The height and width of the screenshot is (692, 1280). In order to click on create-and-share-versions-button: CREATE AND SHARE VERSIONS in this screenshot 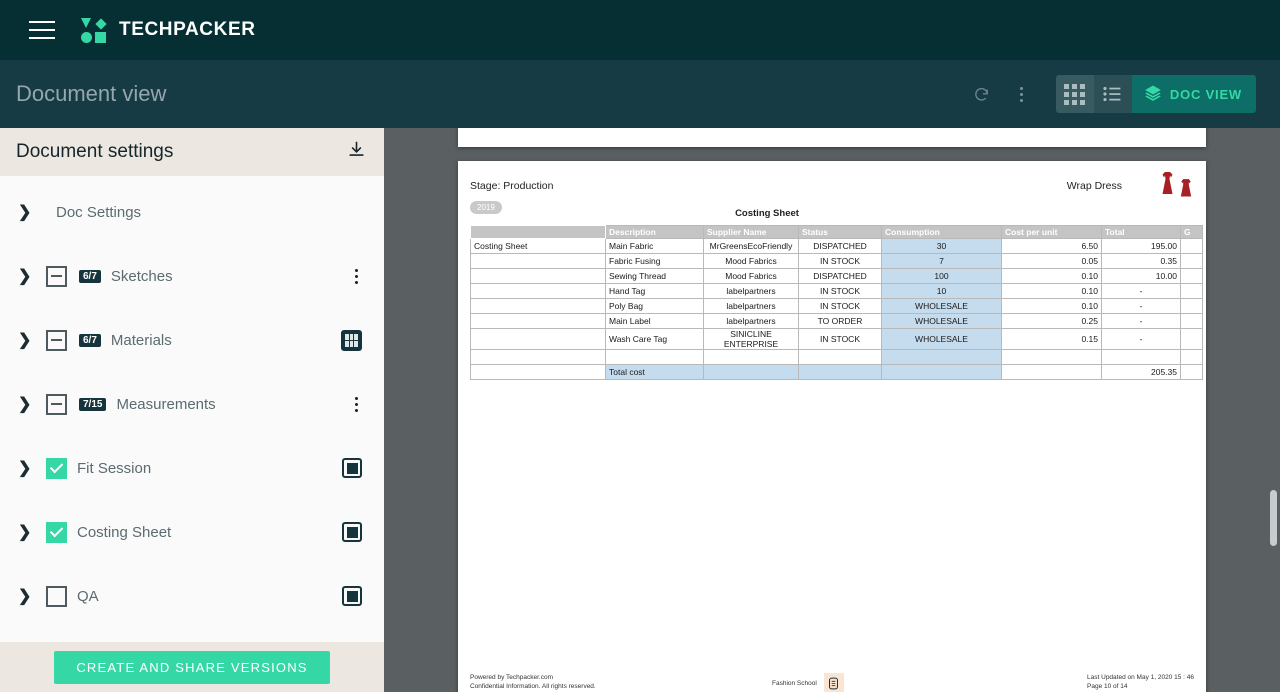, I will do `click(192, 667)`.